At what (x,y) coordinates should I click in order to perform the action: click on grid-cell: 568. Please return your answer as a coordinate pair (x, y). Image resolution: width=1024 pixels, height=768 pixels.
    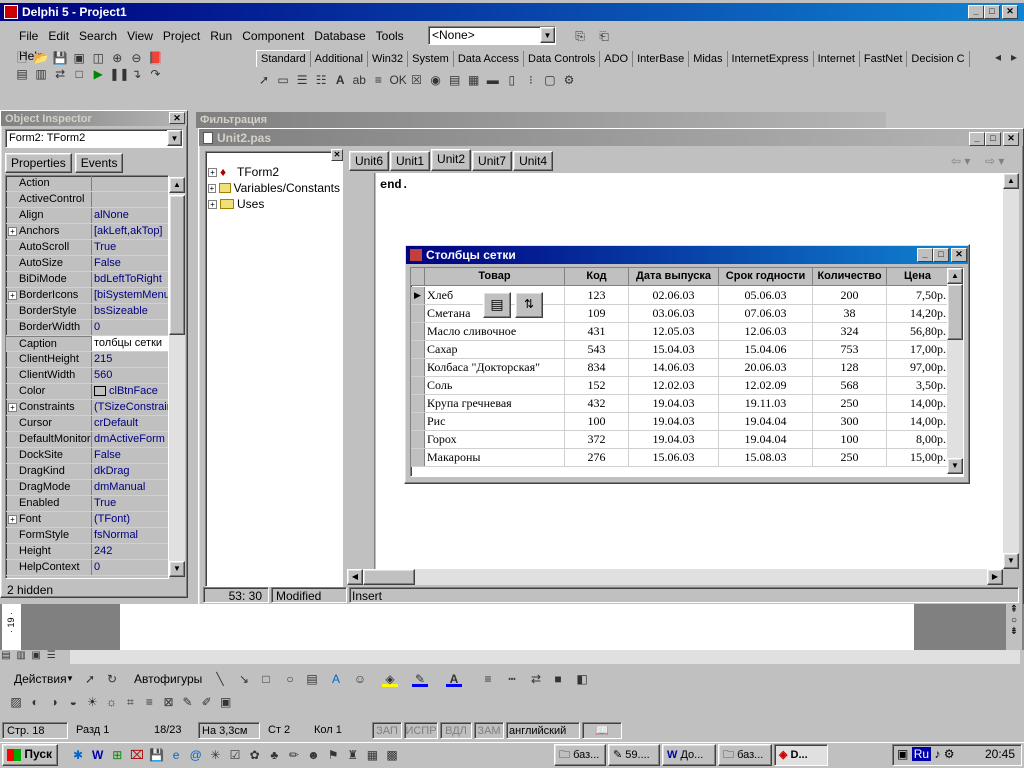
    Looking at the image, I should click on (850, 385).